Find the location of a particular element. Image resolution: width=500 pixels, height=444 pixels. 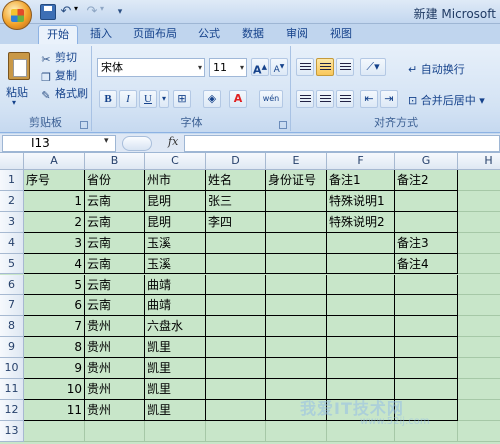

undo-dropdown-icon: ▾ is located at coordinates (78, 12).